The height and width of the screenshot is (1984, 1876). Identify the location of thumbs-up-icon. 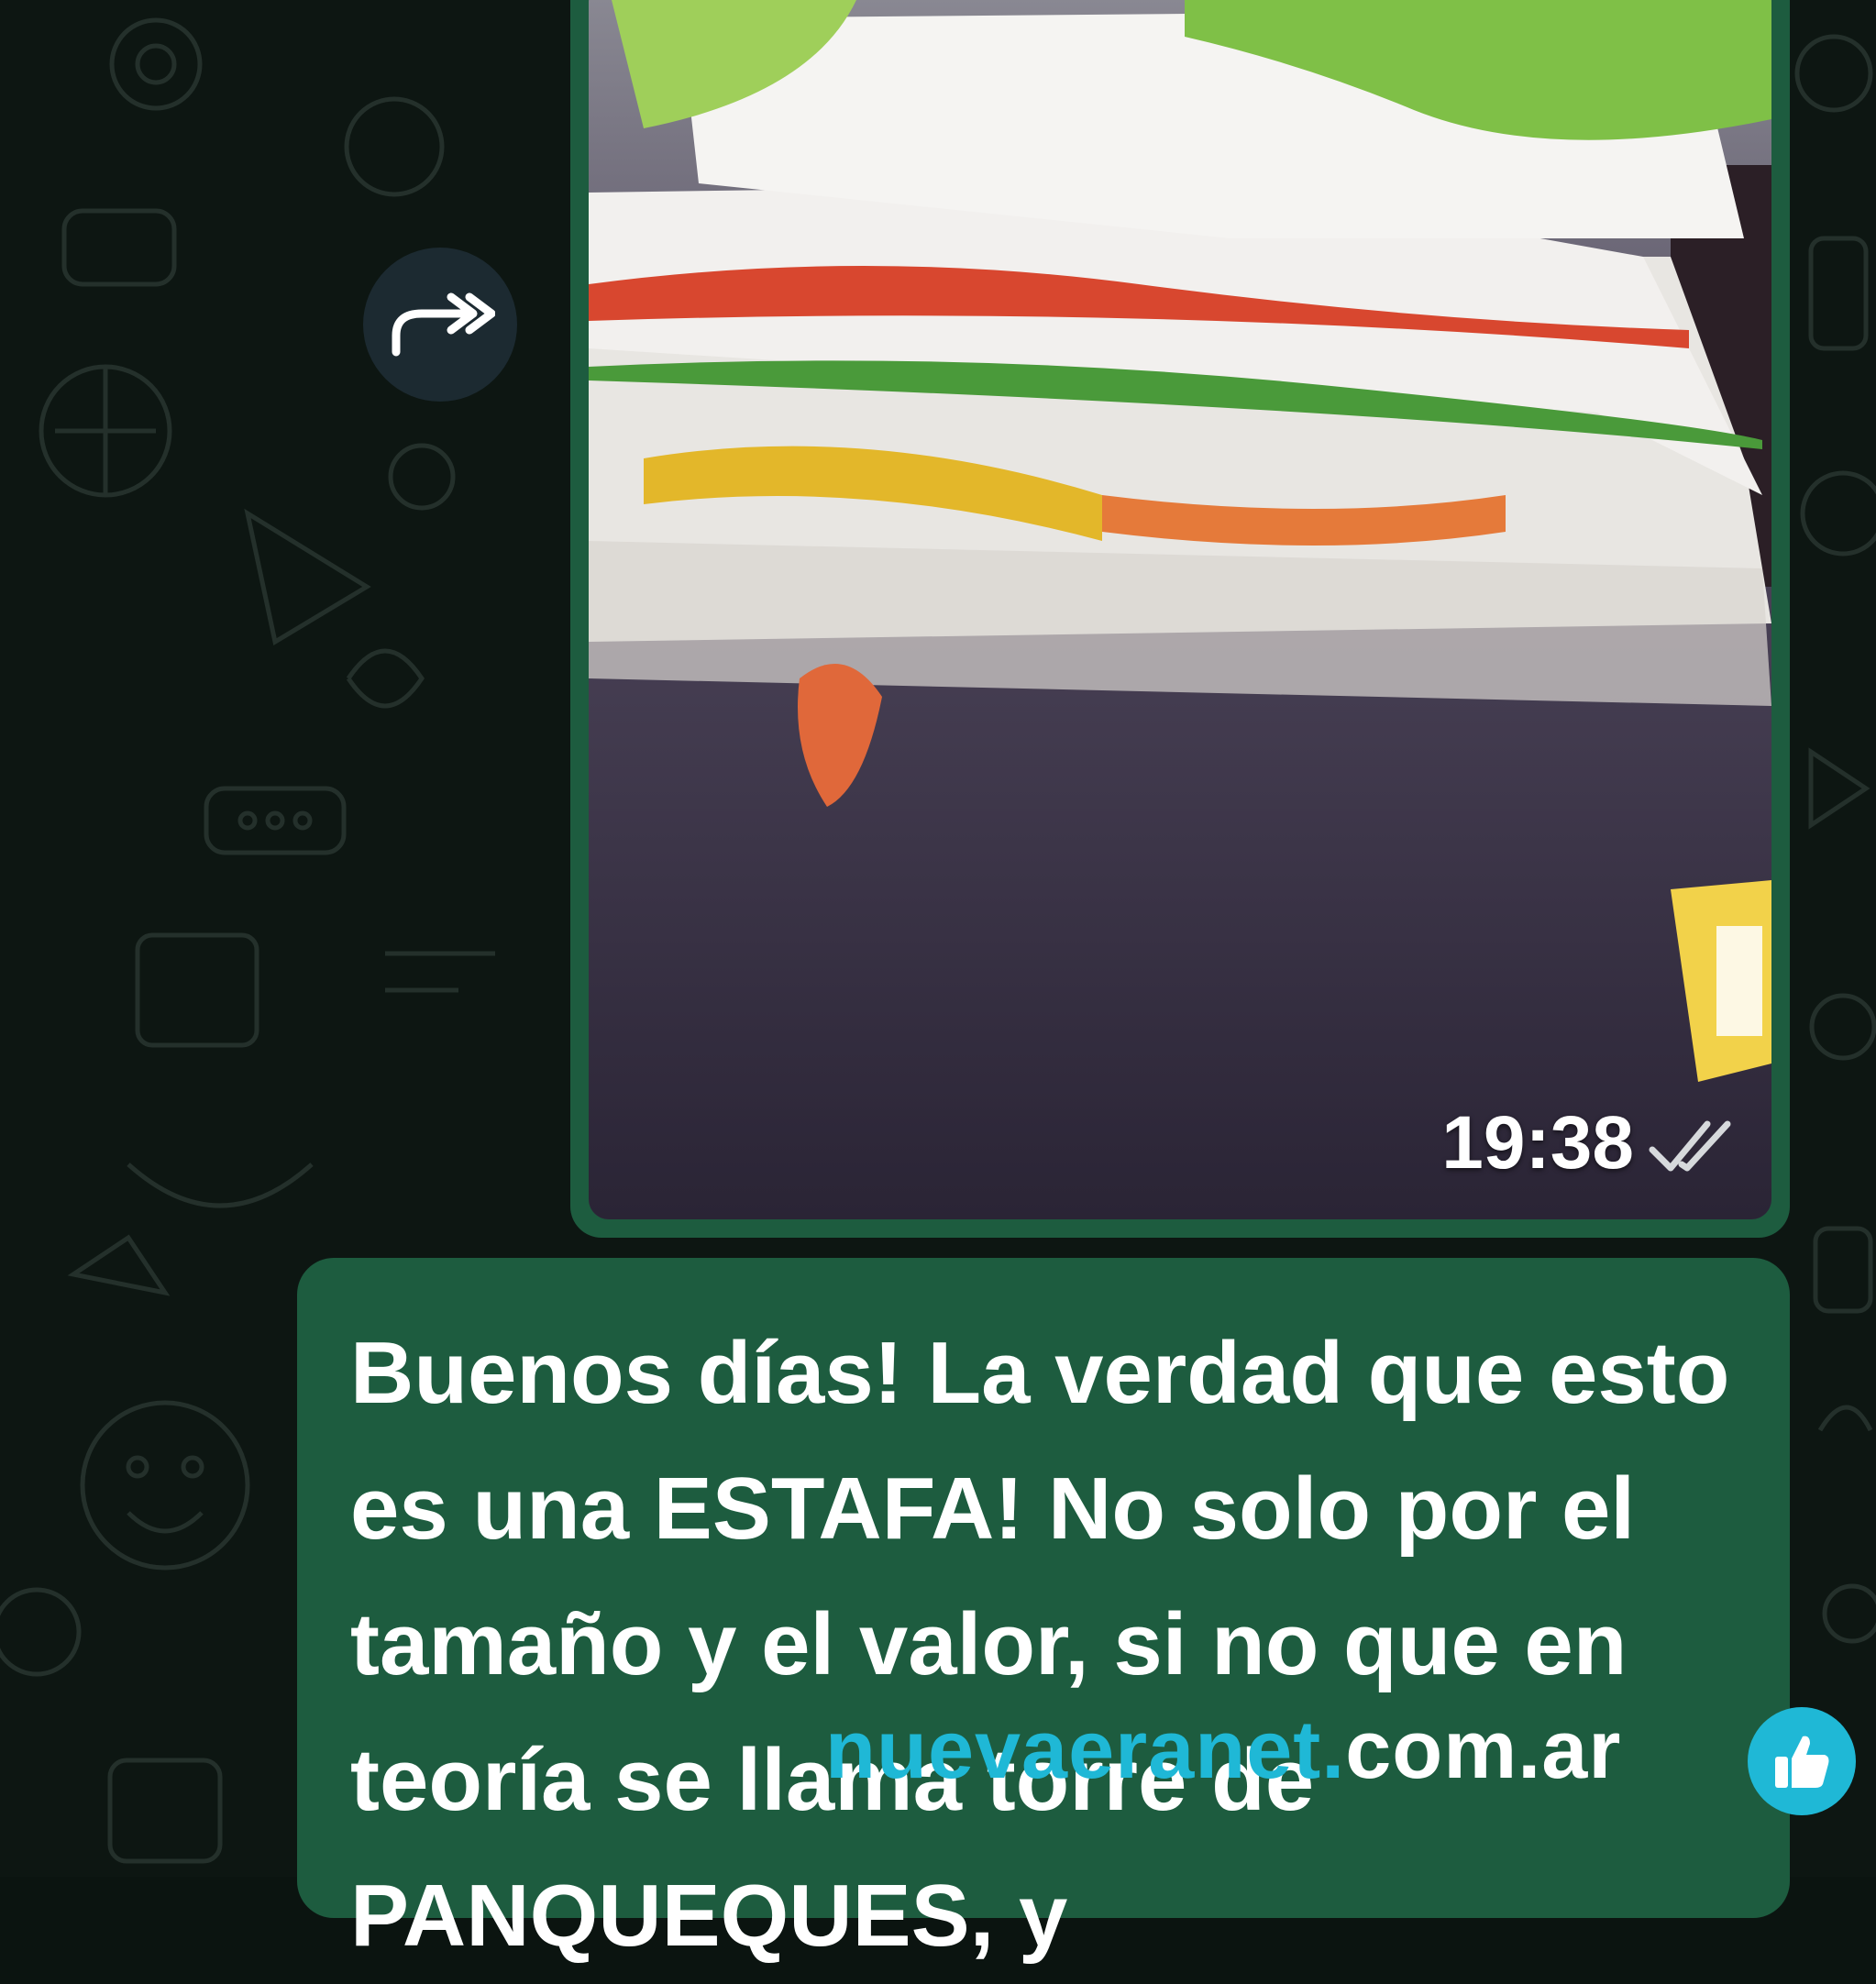
(1802, 1762).